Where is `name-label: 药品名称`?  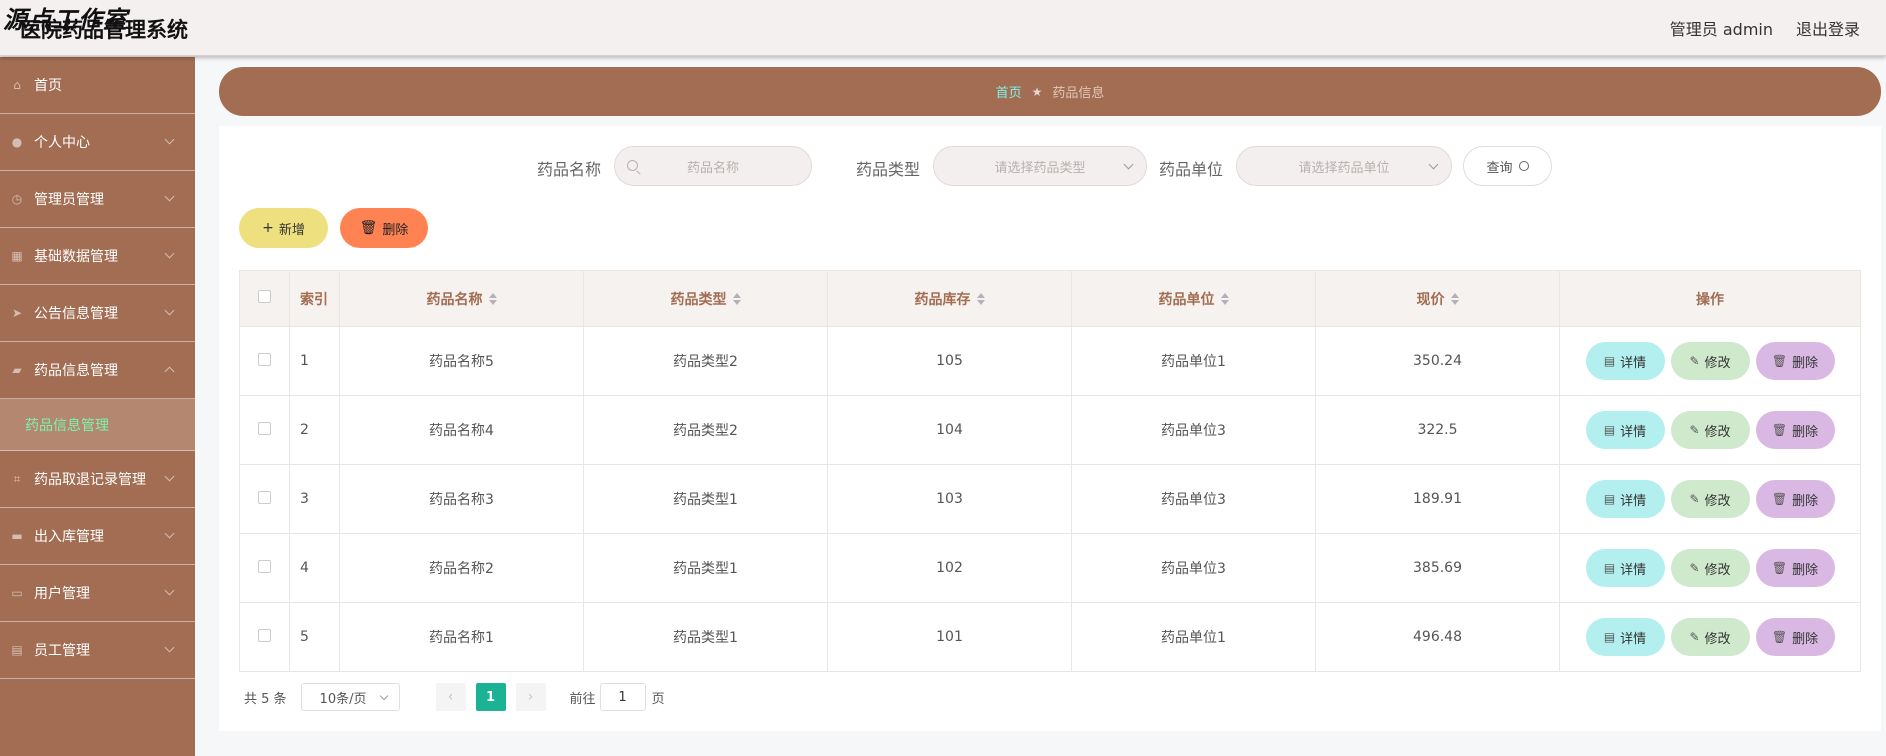 name-label: 药品名称 is located at coordinates (569, 169).